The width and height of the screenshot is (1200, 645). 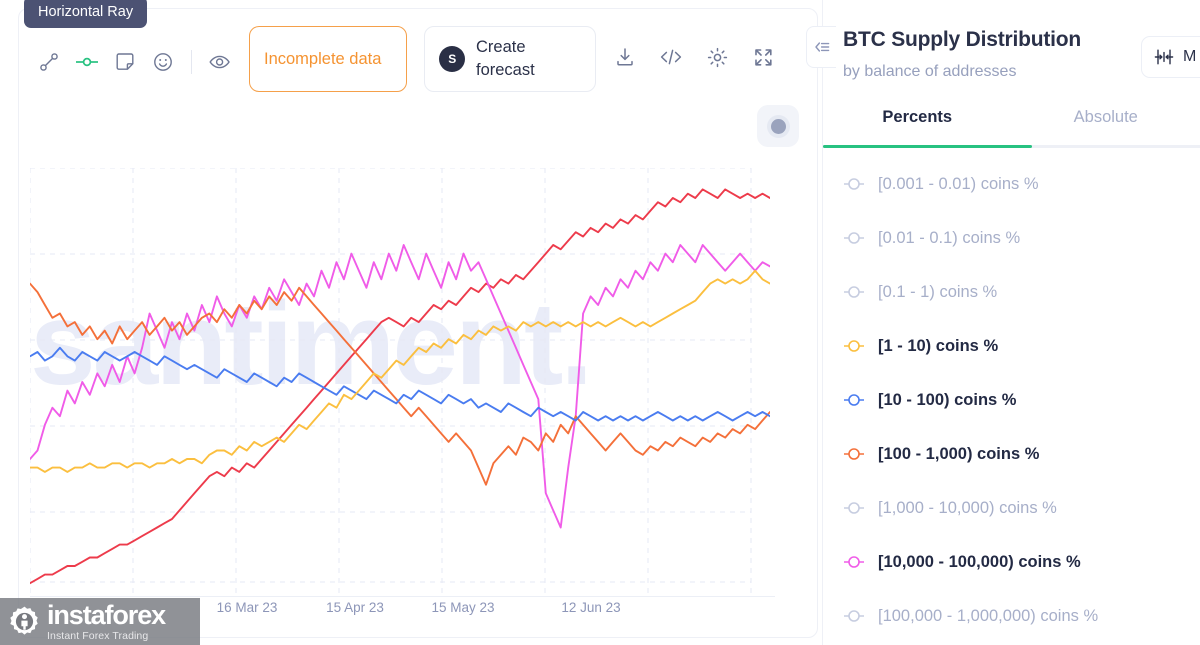 What do you see at coordinates (191, 62) in the screenshot?
I see `toolbar-divider` at bounding box center [191, 62].